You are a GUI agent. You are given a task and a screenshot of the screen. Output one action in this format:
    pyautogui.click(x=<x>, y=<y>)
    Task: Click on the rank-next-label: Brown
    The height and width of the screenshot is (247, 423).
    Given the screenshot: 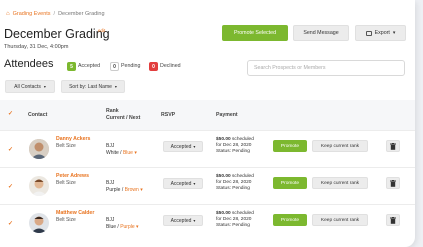 What is the action you would take?
    pyautogui.click(x=131, y=190)
    